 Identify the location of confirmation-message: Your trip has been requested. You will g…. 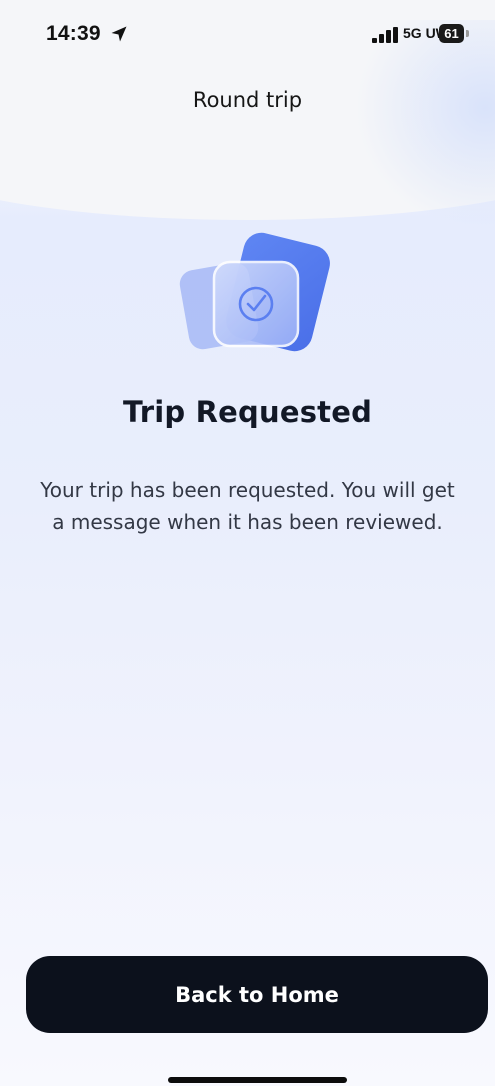
(247, 506).